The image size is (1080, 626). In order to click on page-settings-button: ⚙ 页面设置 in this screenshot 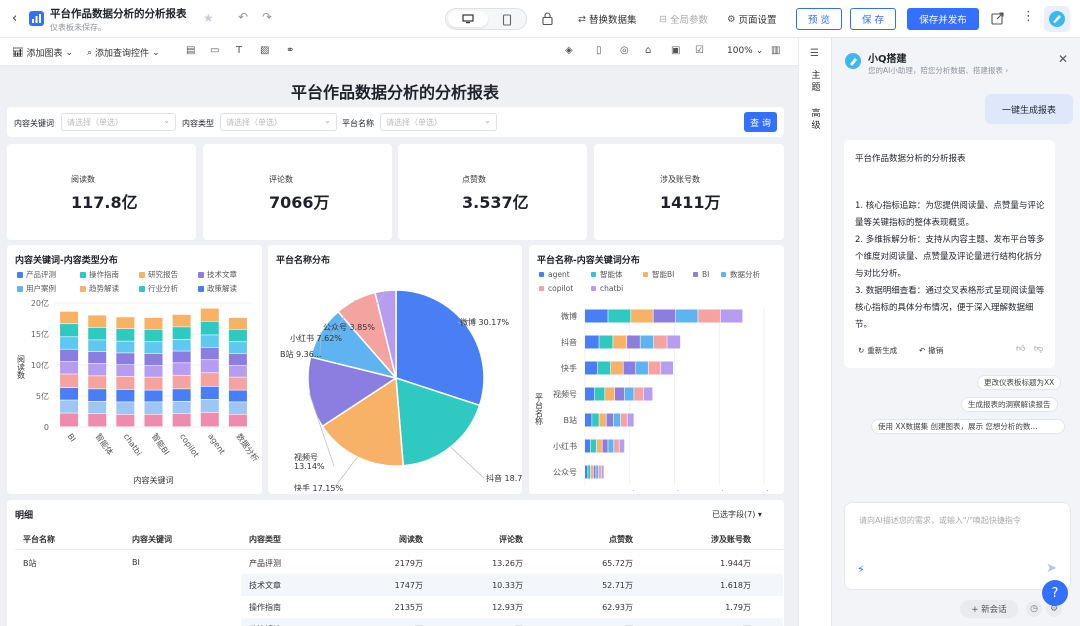, I will do `click(752, 19)`.